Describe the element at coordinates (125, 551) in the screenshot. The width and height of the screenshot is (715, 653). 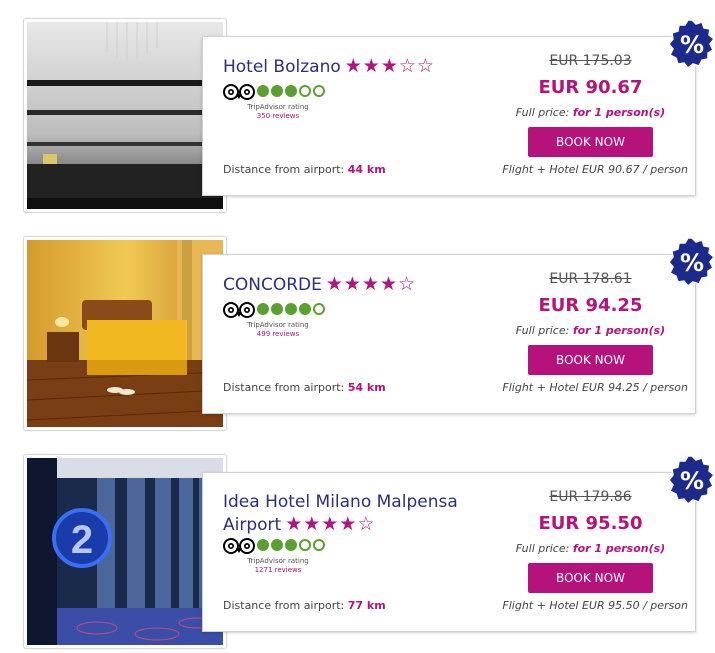
I see `hotel-photo: 2` at that location.